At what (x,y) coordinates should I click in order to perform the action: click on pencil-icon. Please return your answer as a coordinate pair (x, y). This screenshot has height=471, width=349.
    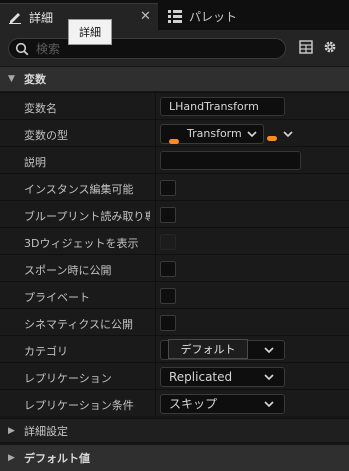
    Looking at the image, I should click on (15, 17).